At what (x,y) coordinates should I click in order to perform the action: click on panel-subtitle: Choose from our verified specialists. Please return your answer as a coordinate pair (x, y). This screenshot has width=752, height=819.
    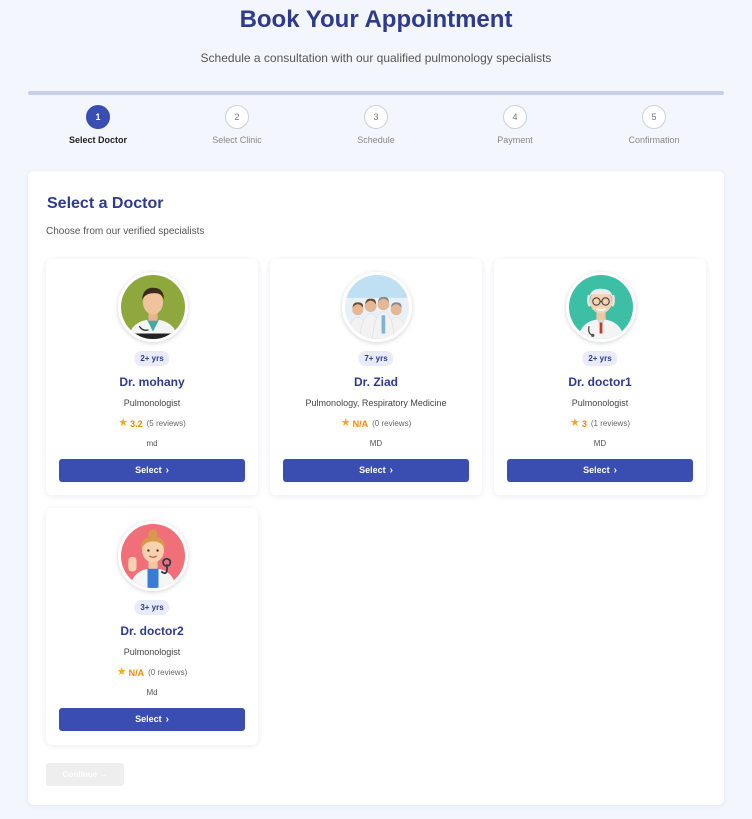
    Looking at the image, I should click on (125, 231).